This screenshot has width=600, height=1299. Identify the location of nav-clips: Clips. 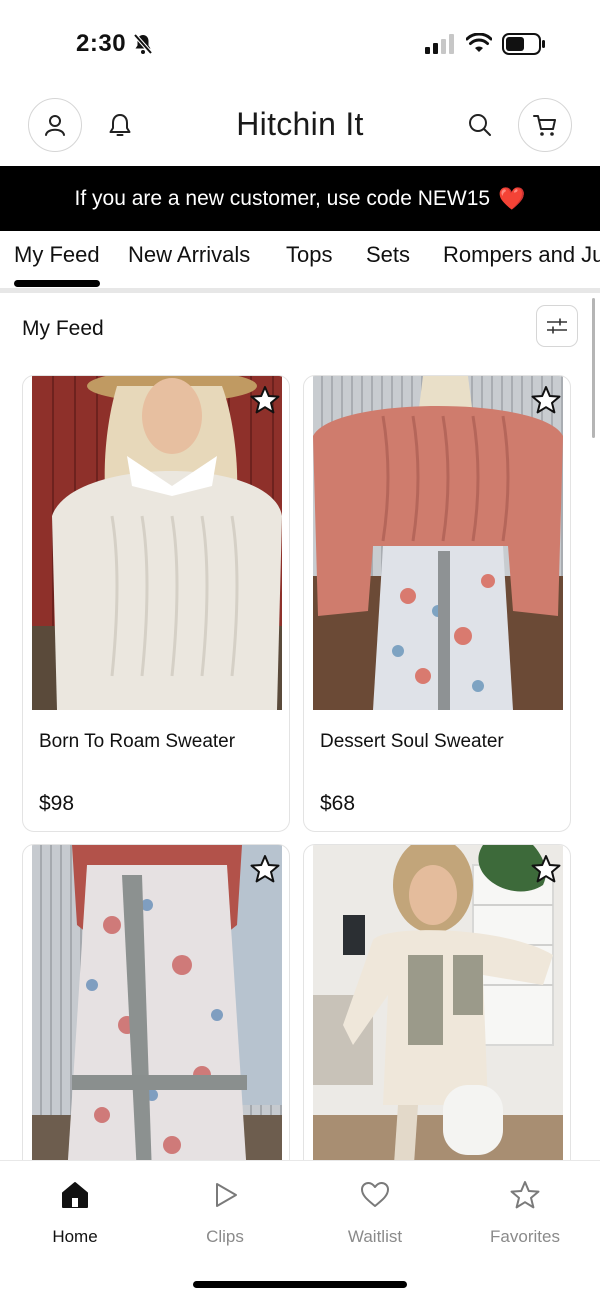
(225, 1213).